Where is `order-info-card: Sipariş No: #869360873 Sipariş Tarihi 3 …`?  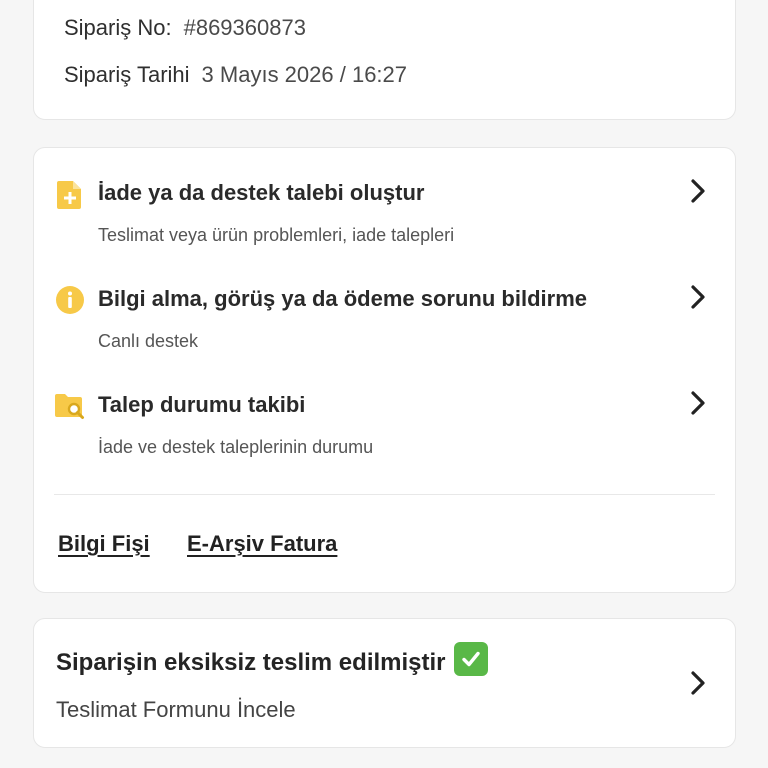 order-info-card: Sipariş No: #869360873 Sipariş Tarihi 3 … is located at coordinates (384, 60).